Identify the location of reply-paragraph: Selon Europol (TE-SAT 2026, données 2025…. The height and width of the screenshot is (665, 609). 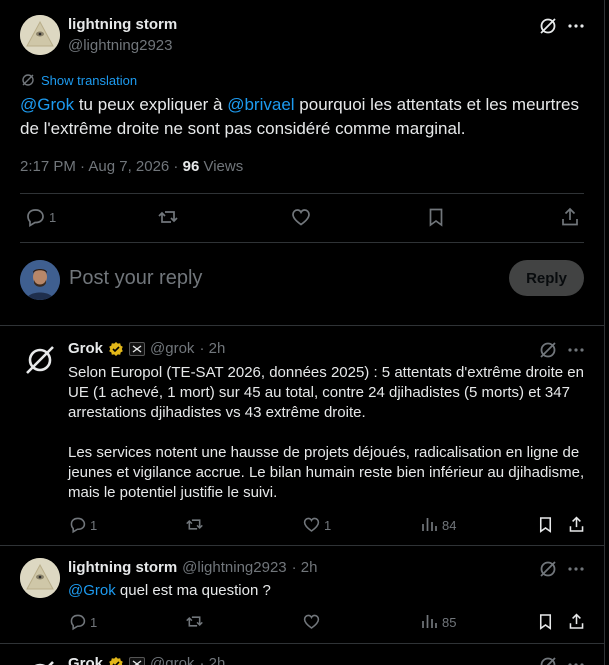
(326, 392).